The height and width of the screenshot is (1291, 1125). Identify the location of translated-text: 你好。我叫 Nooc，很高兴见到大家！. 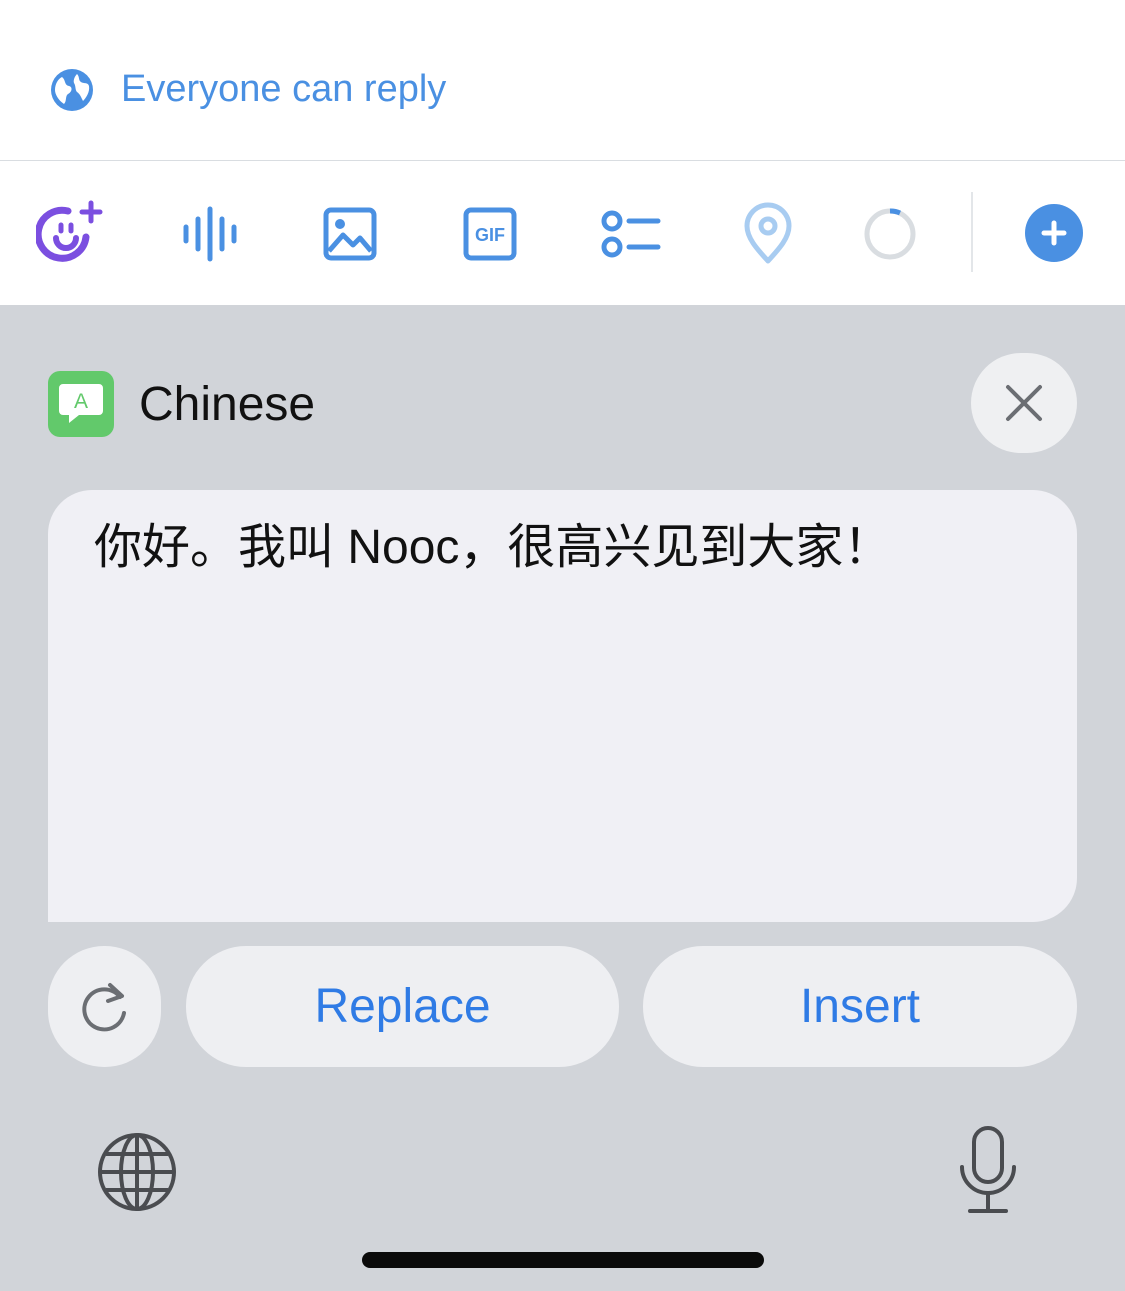
(493, 547).